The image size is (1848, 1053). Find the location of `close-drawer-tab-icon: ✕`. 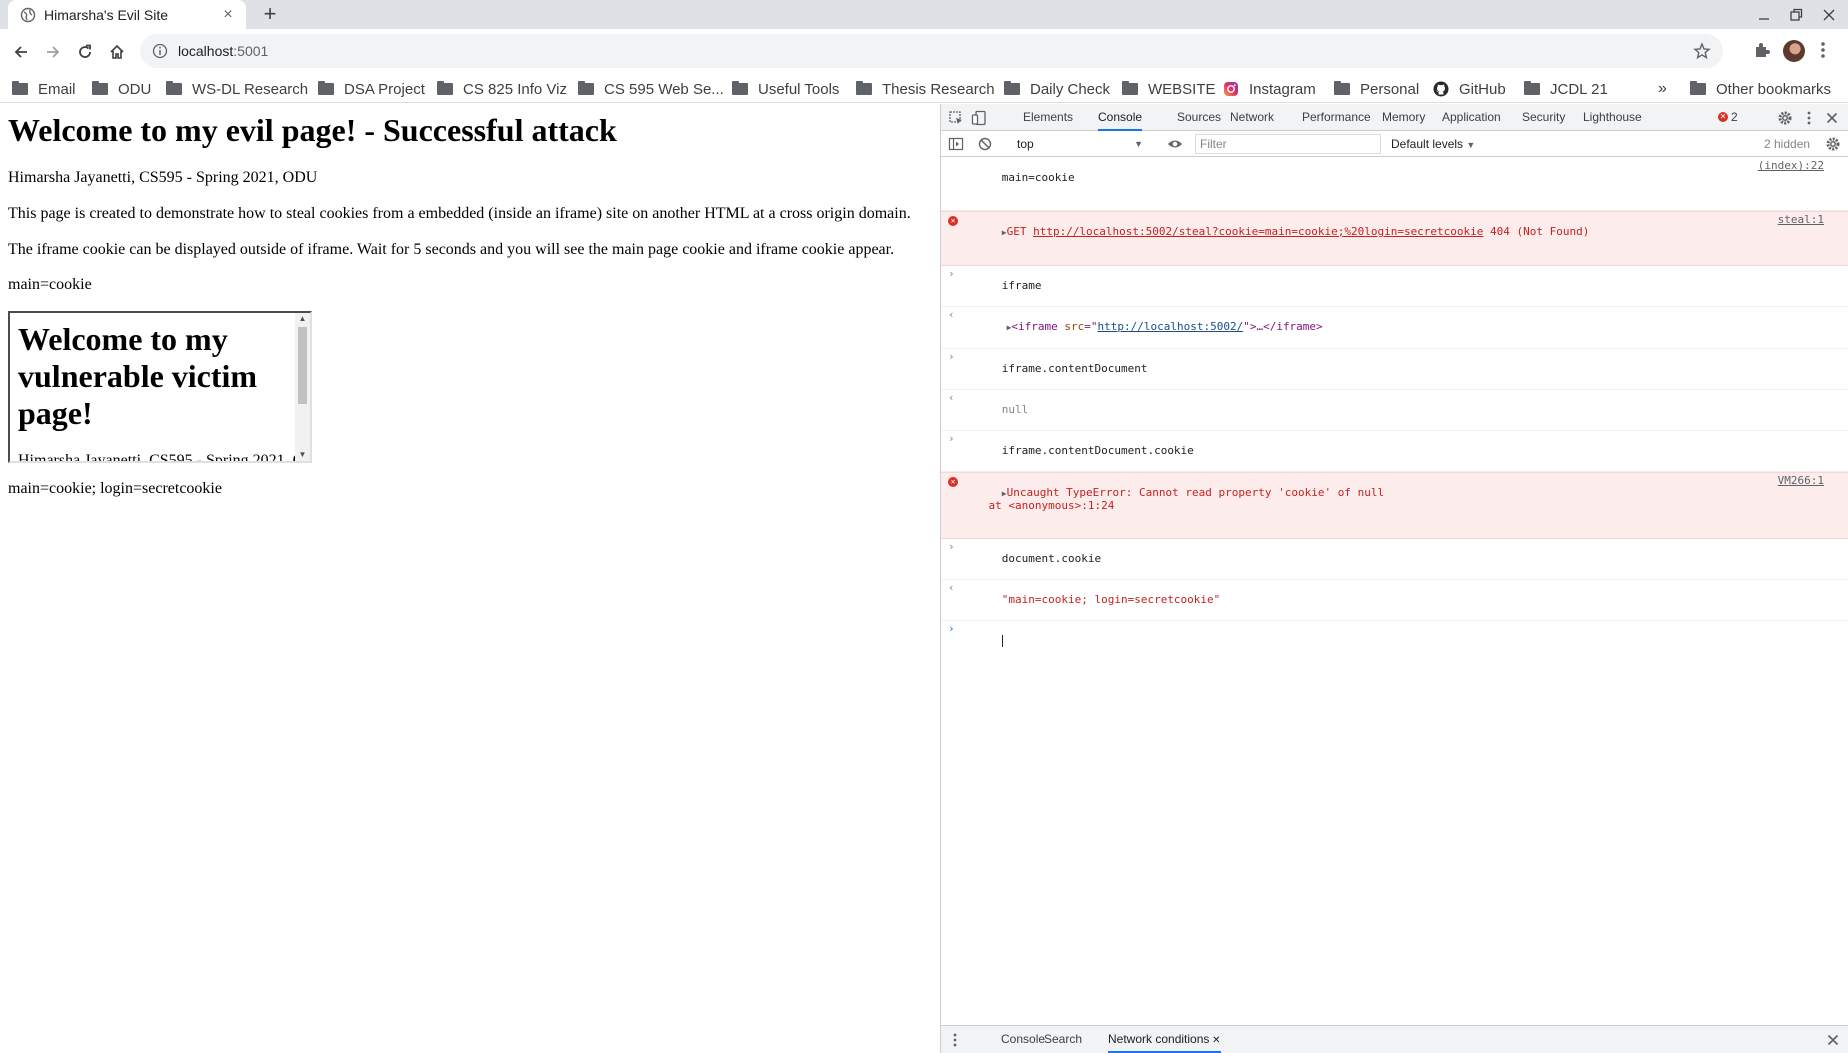

close-drawer-tab-icon: ✕ is located at coordinates (1214, 1040).